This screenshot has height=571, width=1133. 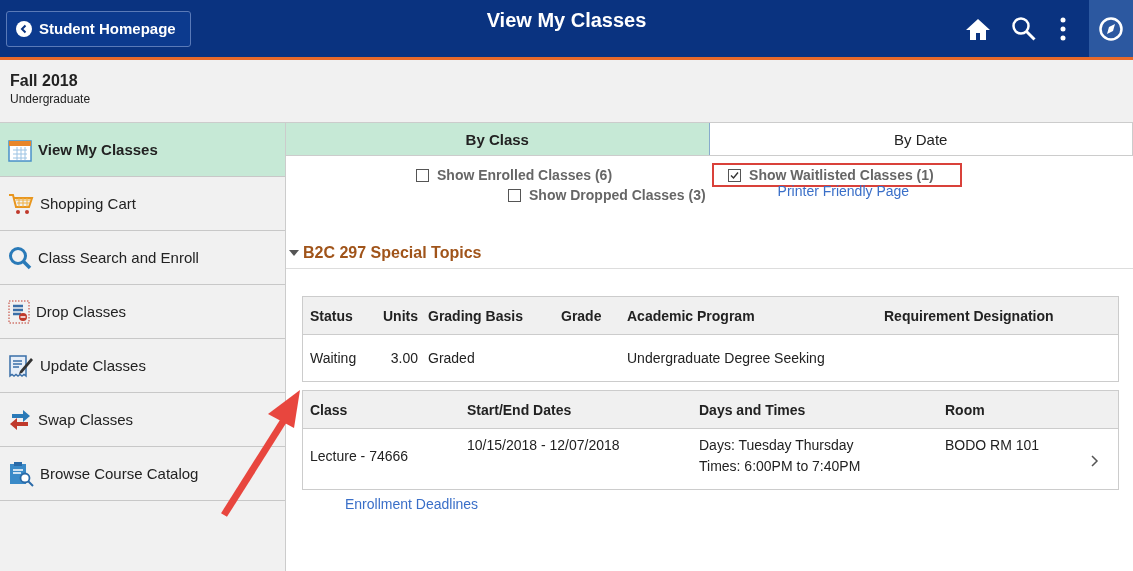 I want to click on more-icon, so click(x=1063, y=28).